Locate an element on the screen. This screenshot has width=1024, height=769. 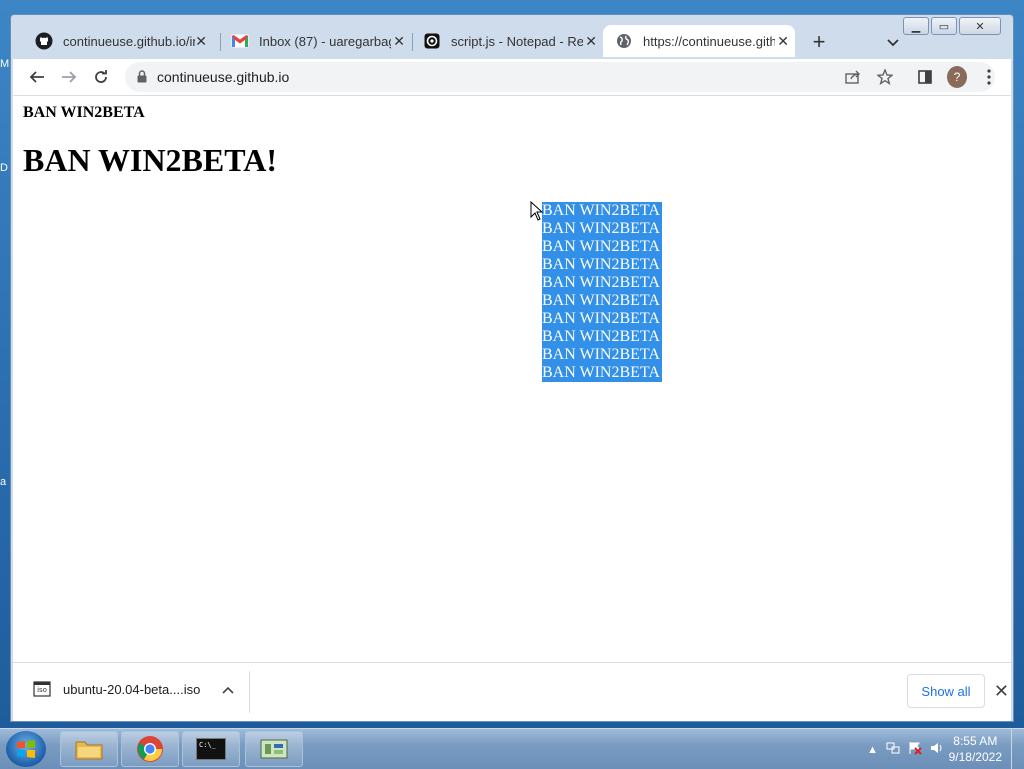
tab-github: continueuse.github.io/in ✕ is located at coordinates (118, 41).